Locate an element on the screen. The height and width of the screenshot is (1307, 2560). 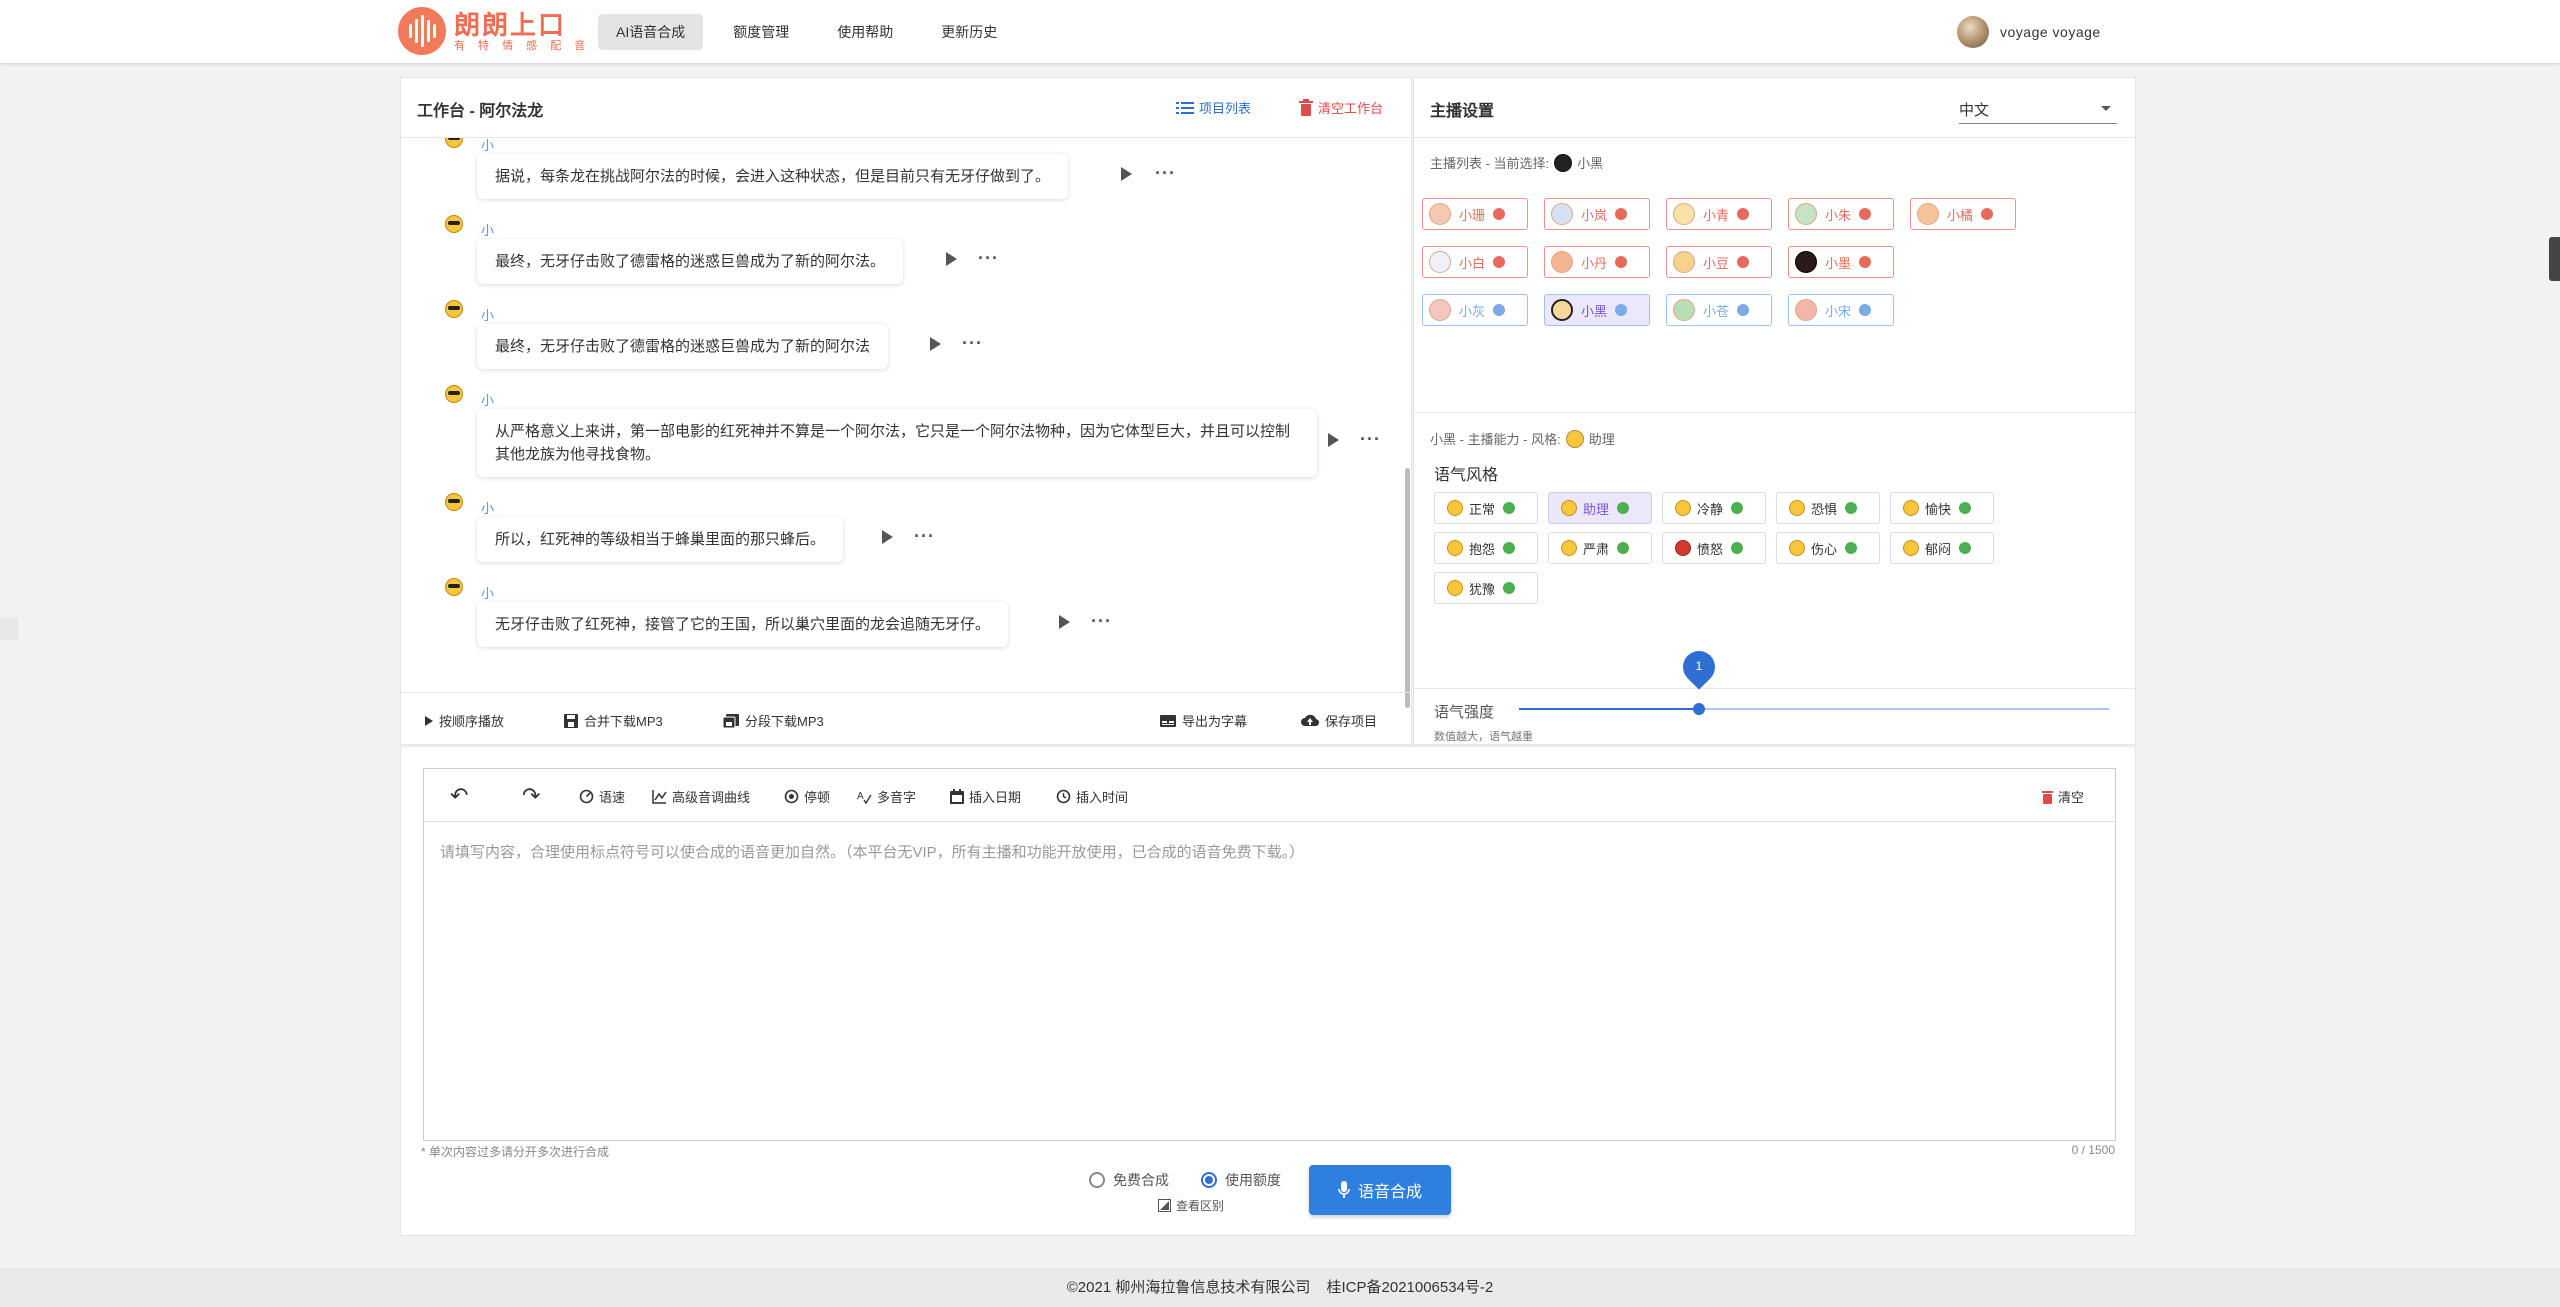
radio-icon is located at coordinates (1097, 1180).